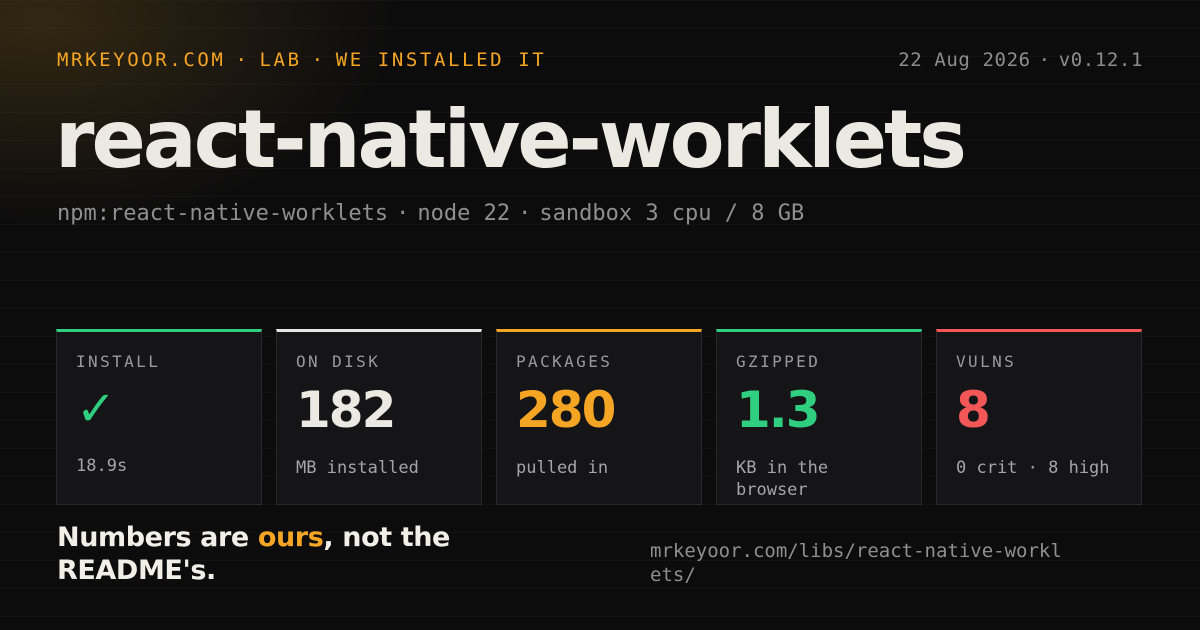 Image resolution: width=1200 pixels, height=630 pixels. Describe the element at coordinates (118, 361) in the screenshot. I see `stat-label: INSTALL` at that location.